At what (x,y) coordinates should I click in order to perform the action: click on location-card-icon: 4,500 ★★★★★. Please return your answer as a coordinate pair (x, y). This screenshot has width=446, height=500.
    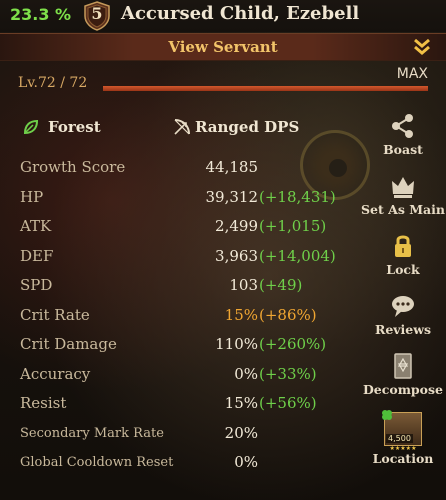
    Looking at the image, I should click on (402, 431).